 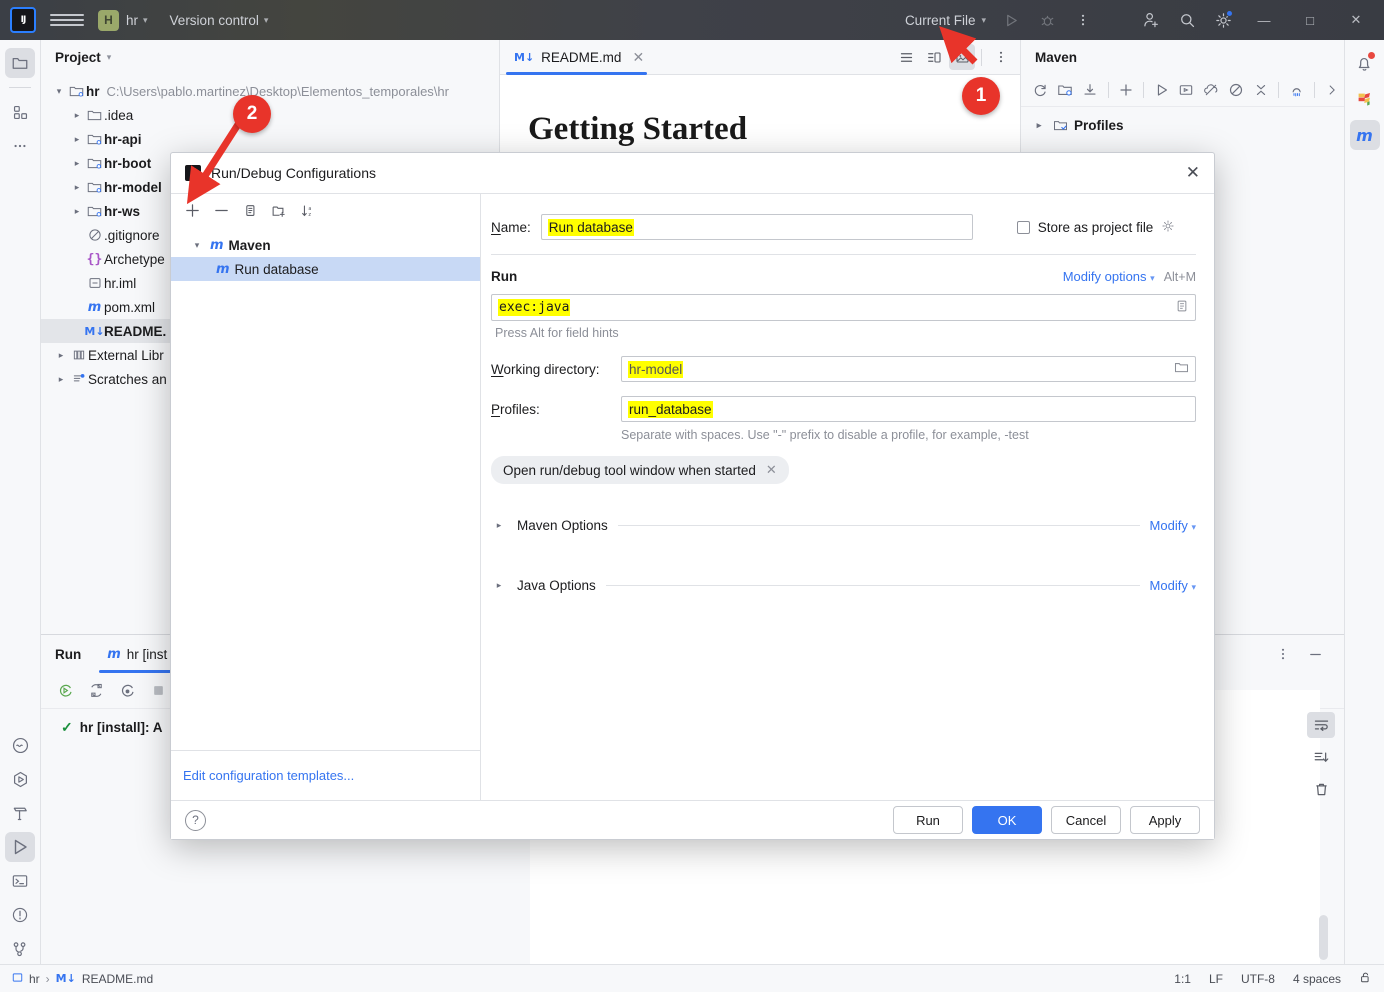 What do you see at coordinates (906, 57) in the screenshot?
I see `show-rendered-icon` at bounding box center [906, 57].